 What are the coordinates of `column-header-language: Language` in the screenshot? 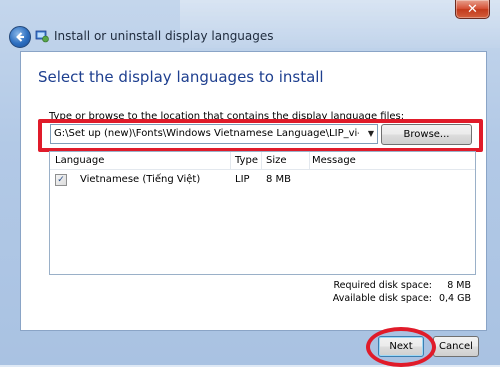 It's located at (140, 160).